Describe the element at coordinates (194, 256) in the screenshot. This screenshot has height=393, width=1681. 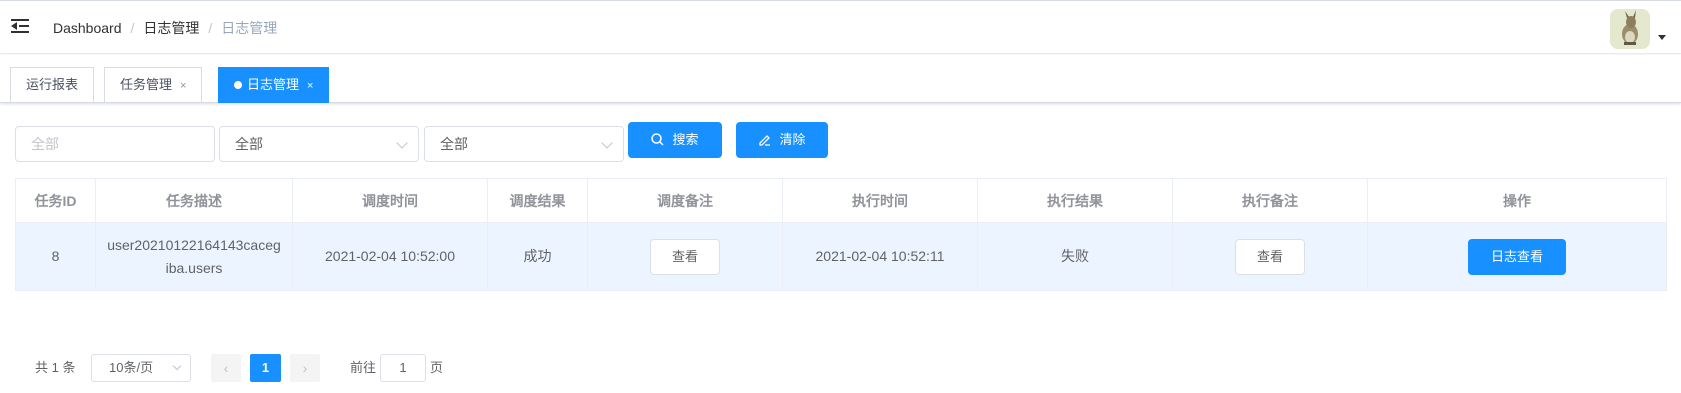
I see `cell-task-desc: user20210122164143caceg iba.users` at that location.